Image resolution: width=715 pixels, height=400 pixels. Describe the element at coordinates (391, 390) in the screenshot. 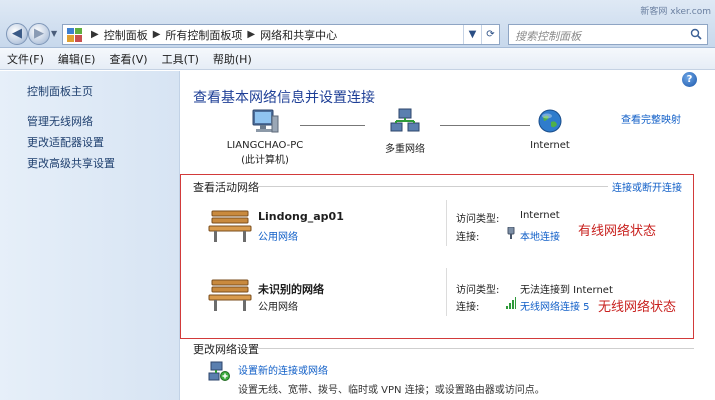

I see `setup-connection-description: 设置无线、宽带、拨号、临时或 VPN 连接；或设置路由器或访问点。` at that location.